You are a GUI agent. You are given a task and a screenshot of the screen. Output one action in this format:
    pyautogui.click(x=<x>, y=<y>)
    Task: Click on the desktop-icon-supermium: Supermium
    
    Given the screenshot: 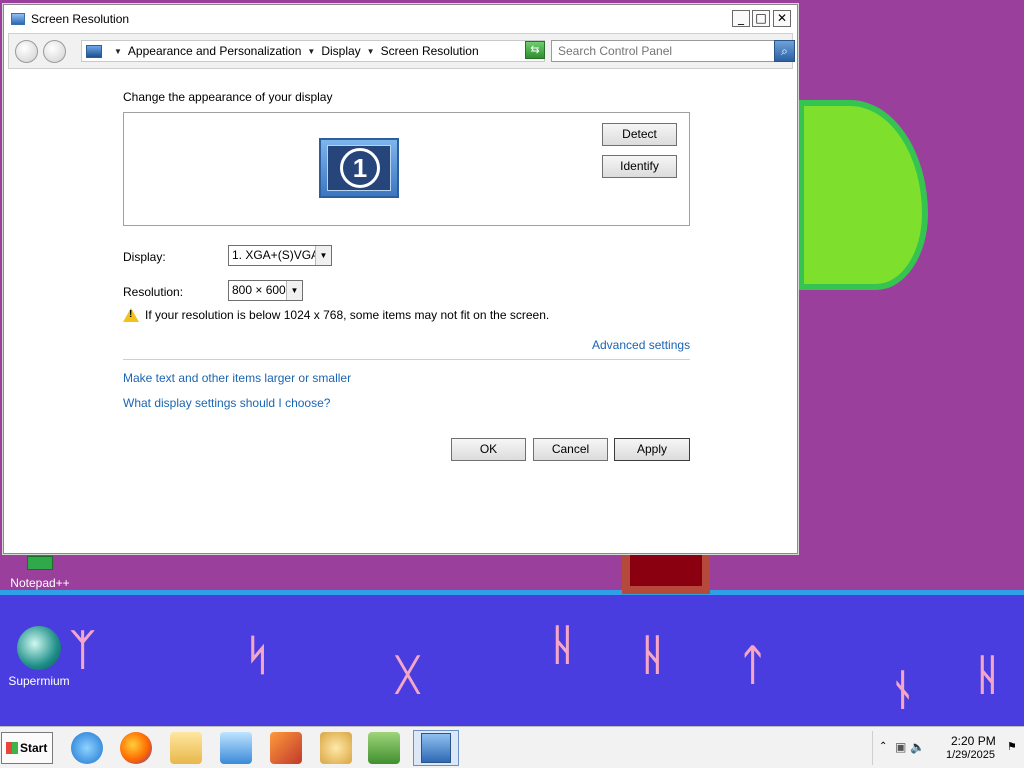 What is the action you would take?
    pyautogui.click(x=39, y=657)
    